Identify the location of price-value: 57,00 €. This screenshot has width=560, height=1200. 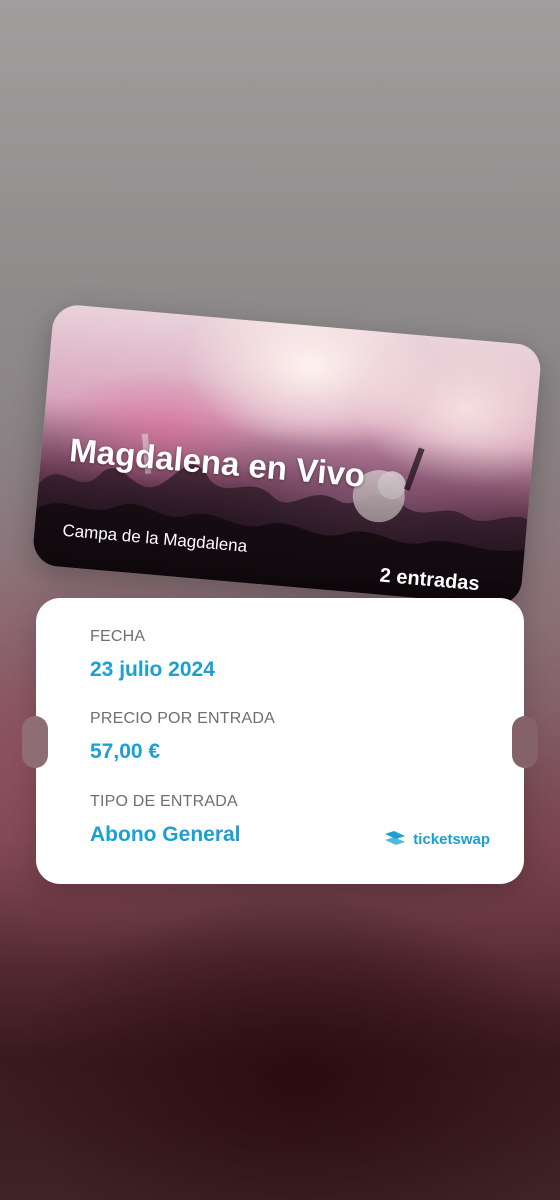
(125, 751).